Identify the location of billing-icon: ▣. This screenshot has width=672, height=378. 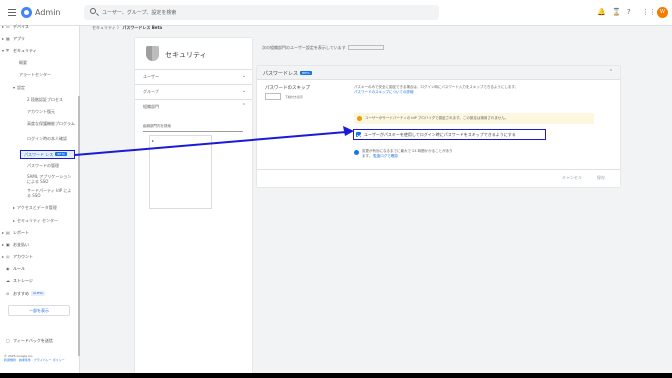
(8, 244).